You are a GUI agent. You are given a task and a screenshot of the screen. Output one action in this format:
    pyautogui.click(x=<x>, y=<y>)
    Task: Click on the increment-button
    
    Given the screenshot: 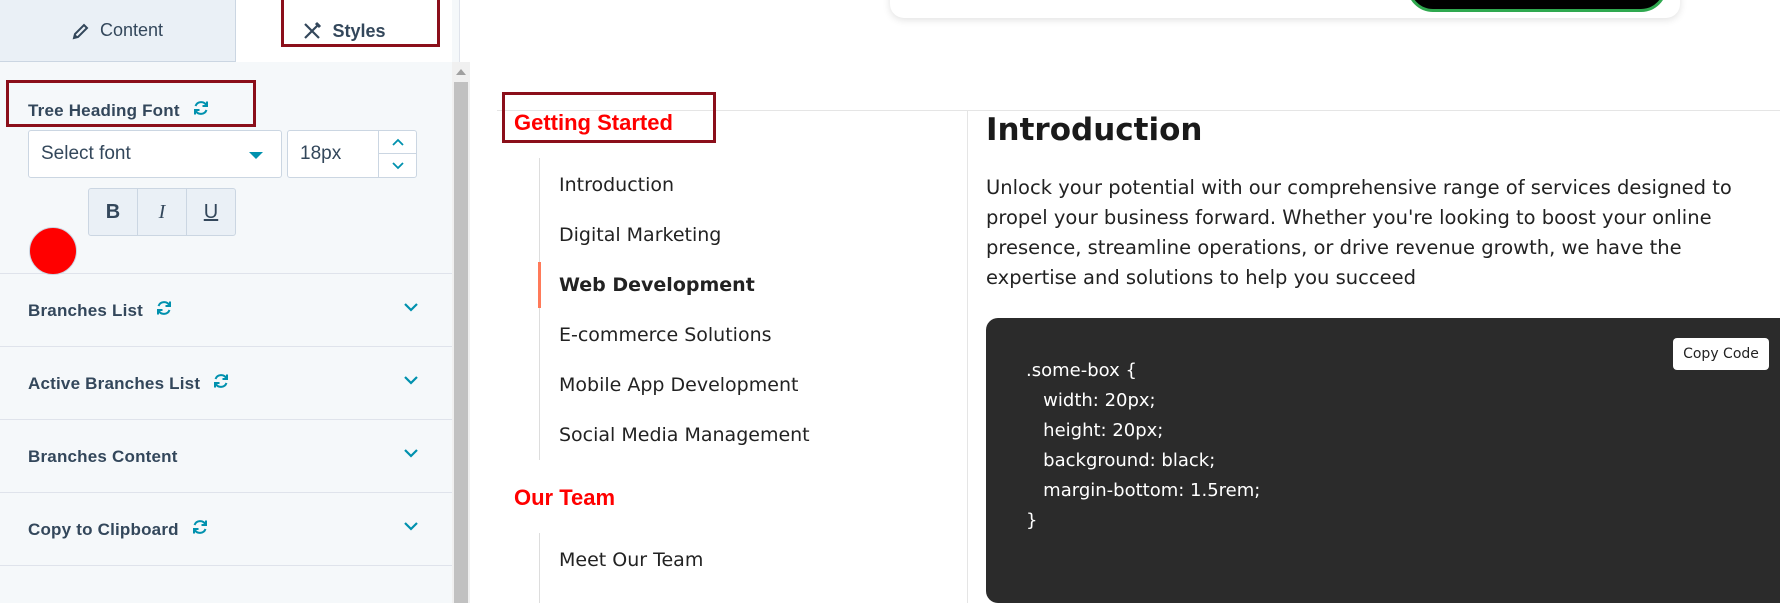 What is the action you would take?
    pyautogui.click(x=397, y=142)
    